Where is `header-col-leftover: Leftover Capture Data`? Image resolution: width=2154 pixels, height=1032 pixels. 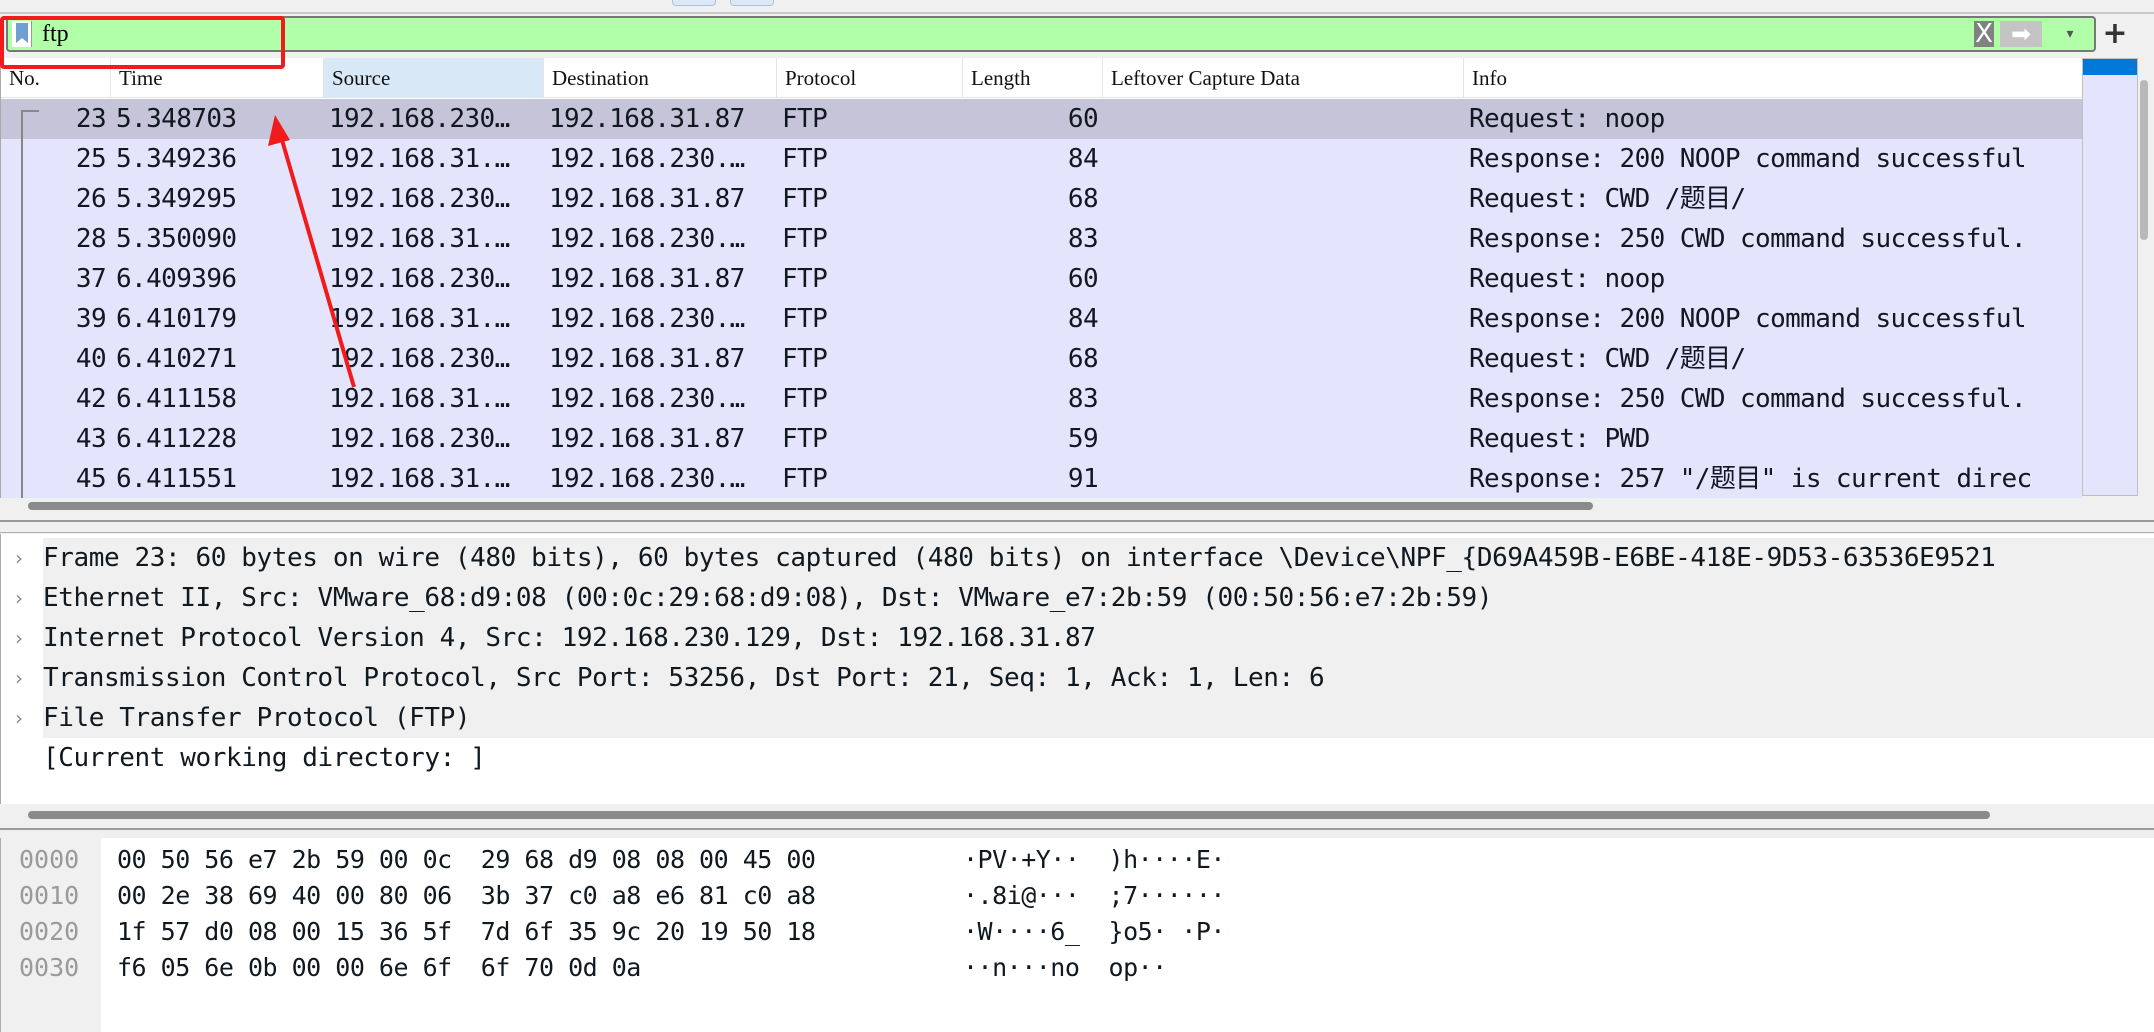 header-col-leftover: Leftover Capture Data is located at coordinates (1283, 78).